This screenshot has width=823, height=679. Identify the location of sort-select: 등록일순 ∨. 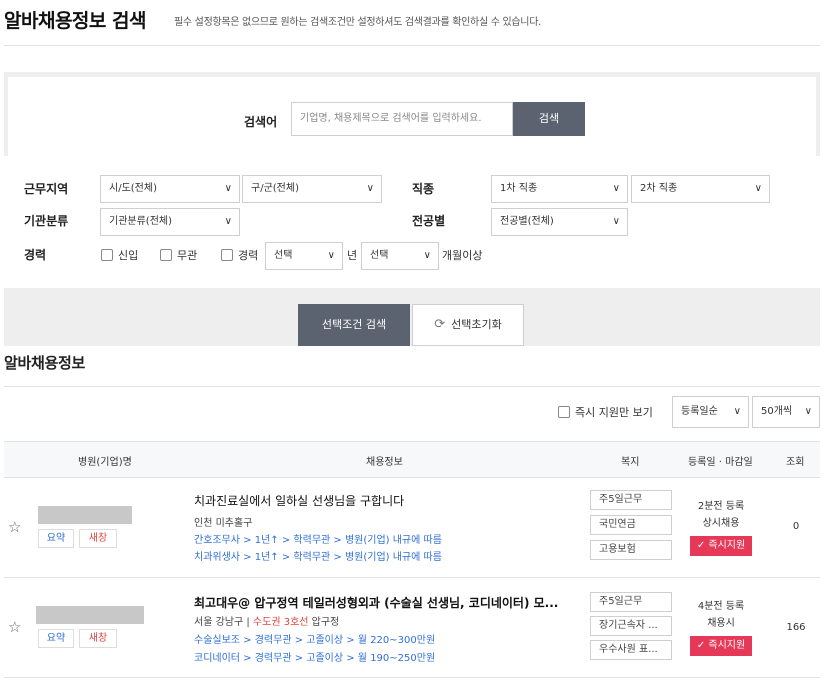
(710, 412).